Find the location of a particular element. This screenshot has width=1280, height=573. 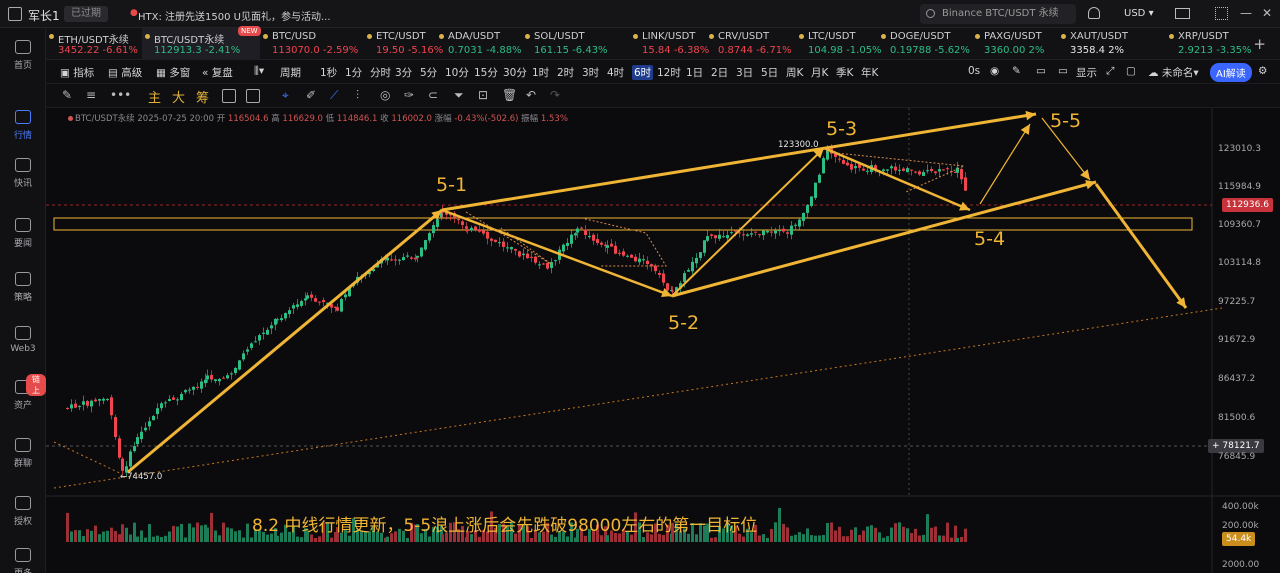

tool-box-1-icon is located at coordinates (229, 96).